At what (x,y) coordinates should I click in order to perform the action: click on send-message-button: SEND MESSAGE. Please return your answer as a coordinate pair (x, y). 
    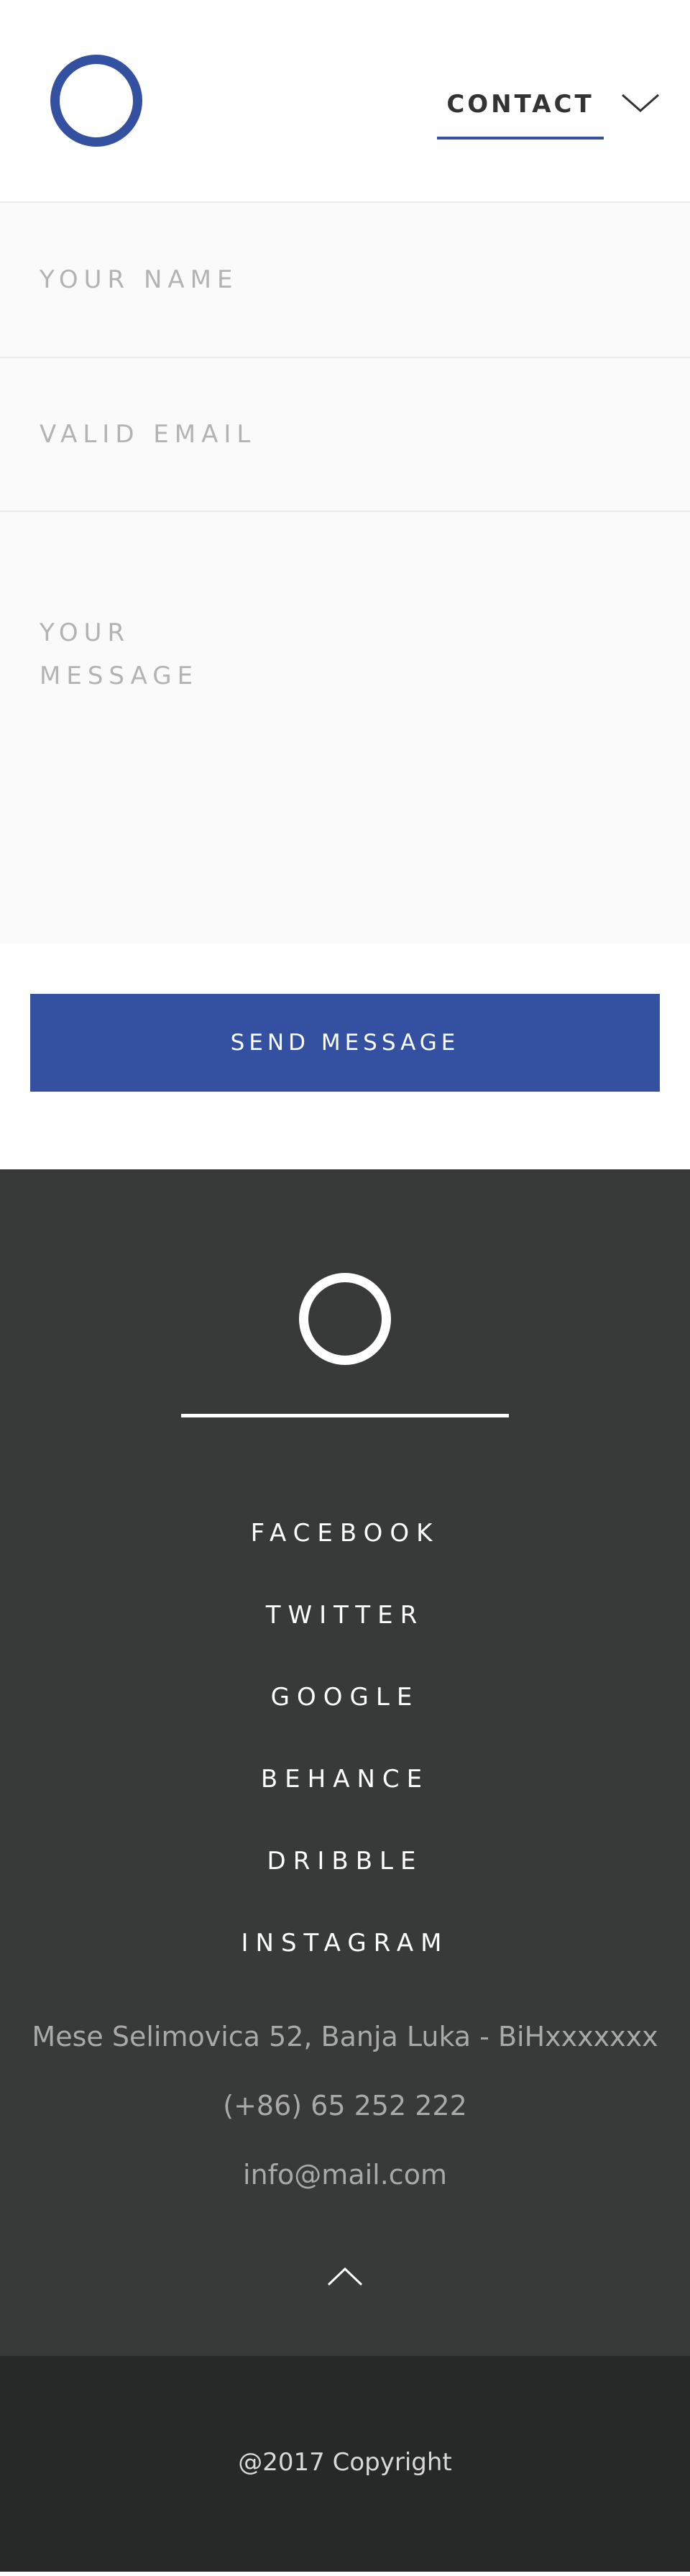
    Looking at the image, I should click on (345, 1043).